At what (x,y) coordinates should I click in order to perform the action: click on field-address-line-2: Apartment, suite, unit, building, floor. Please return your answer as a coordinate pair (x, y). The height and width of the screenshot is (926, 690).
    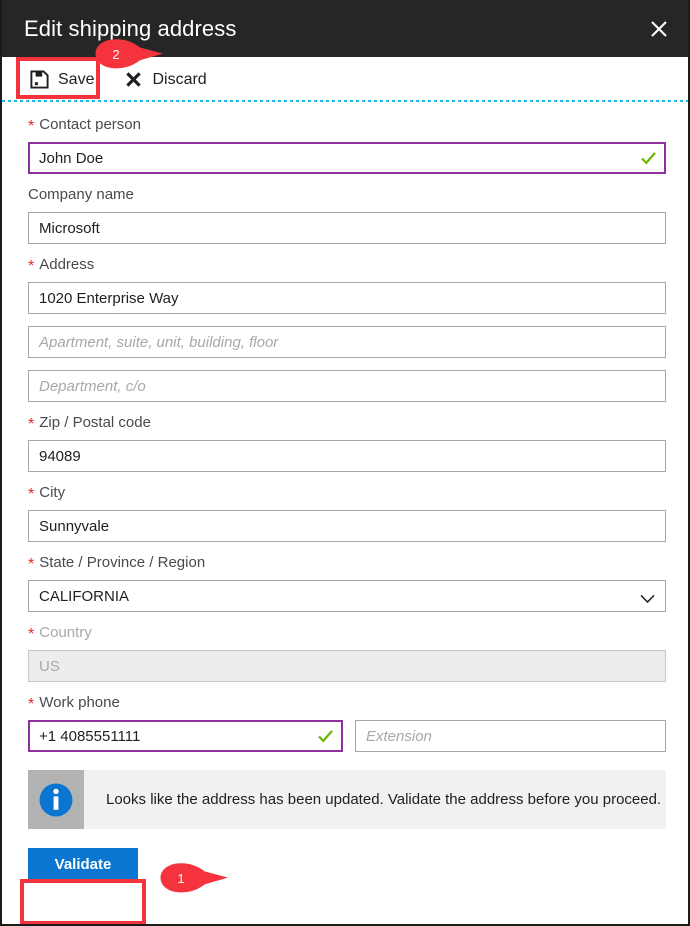
    Looking at the image, I should click on (347, 342).